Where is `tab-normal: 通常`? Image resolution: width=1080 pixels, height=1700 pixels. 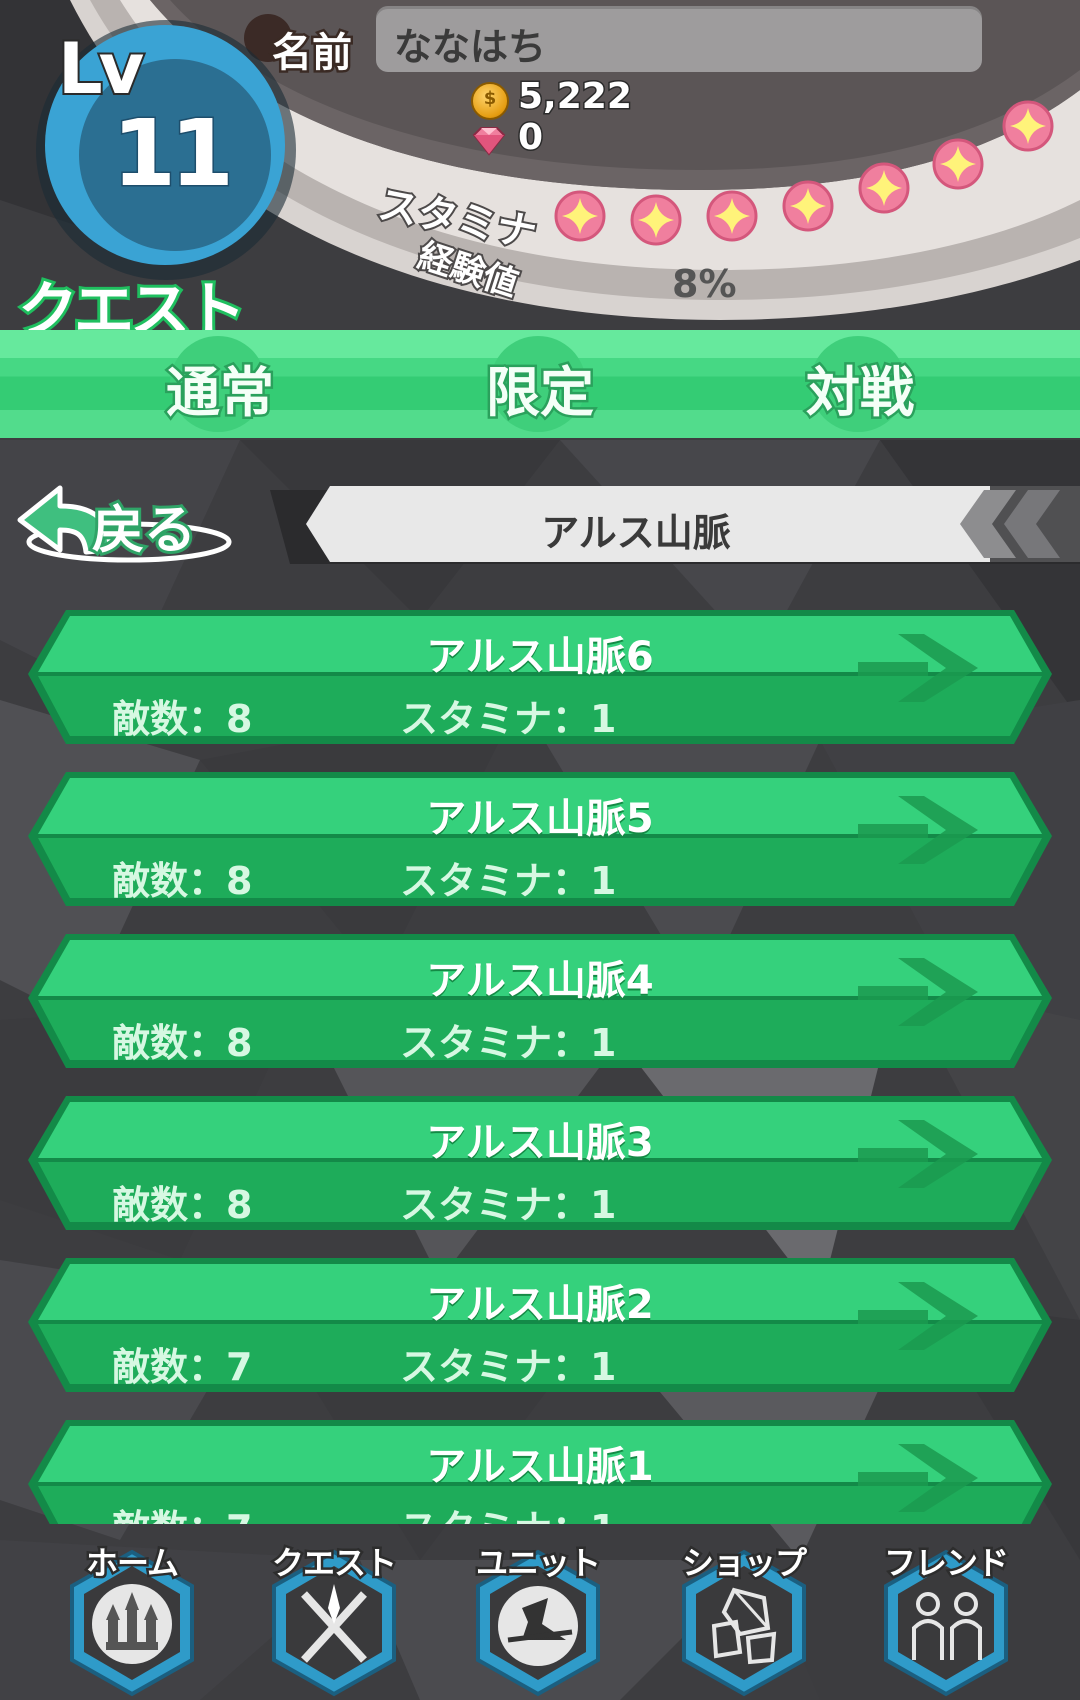 tab-normal: 通常 is located at coordinates (220, 384).